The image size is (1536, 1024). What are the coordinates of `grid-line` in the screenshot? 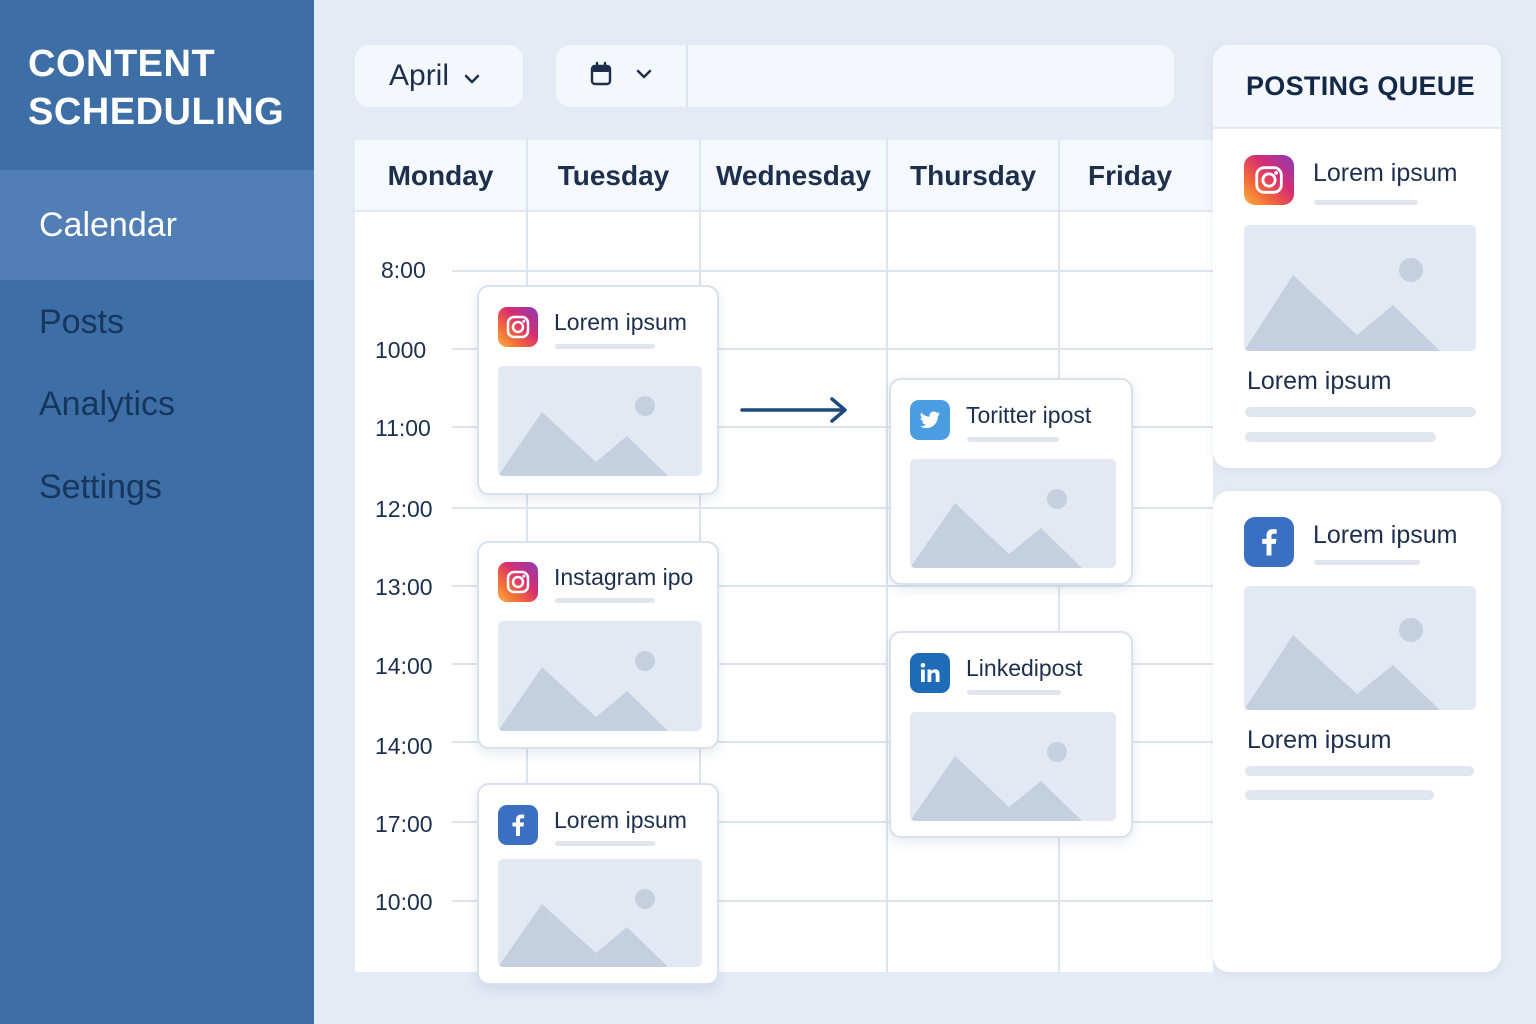 It's located at (887, 556).